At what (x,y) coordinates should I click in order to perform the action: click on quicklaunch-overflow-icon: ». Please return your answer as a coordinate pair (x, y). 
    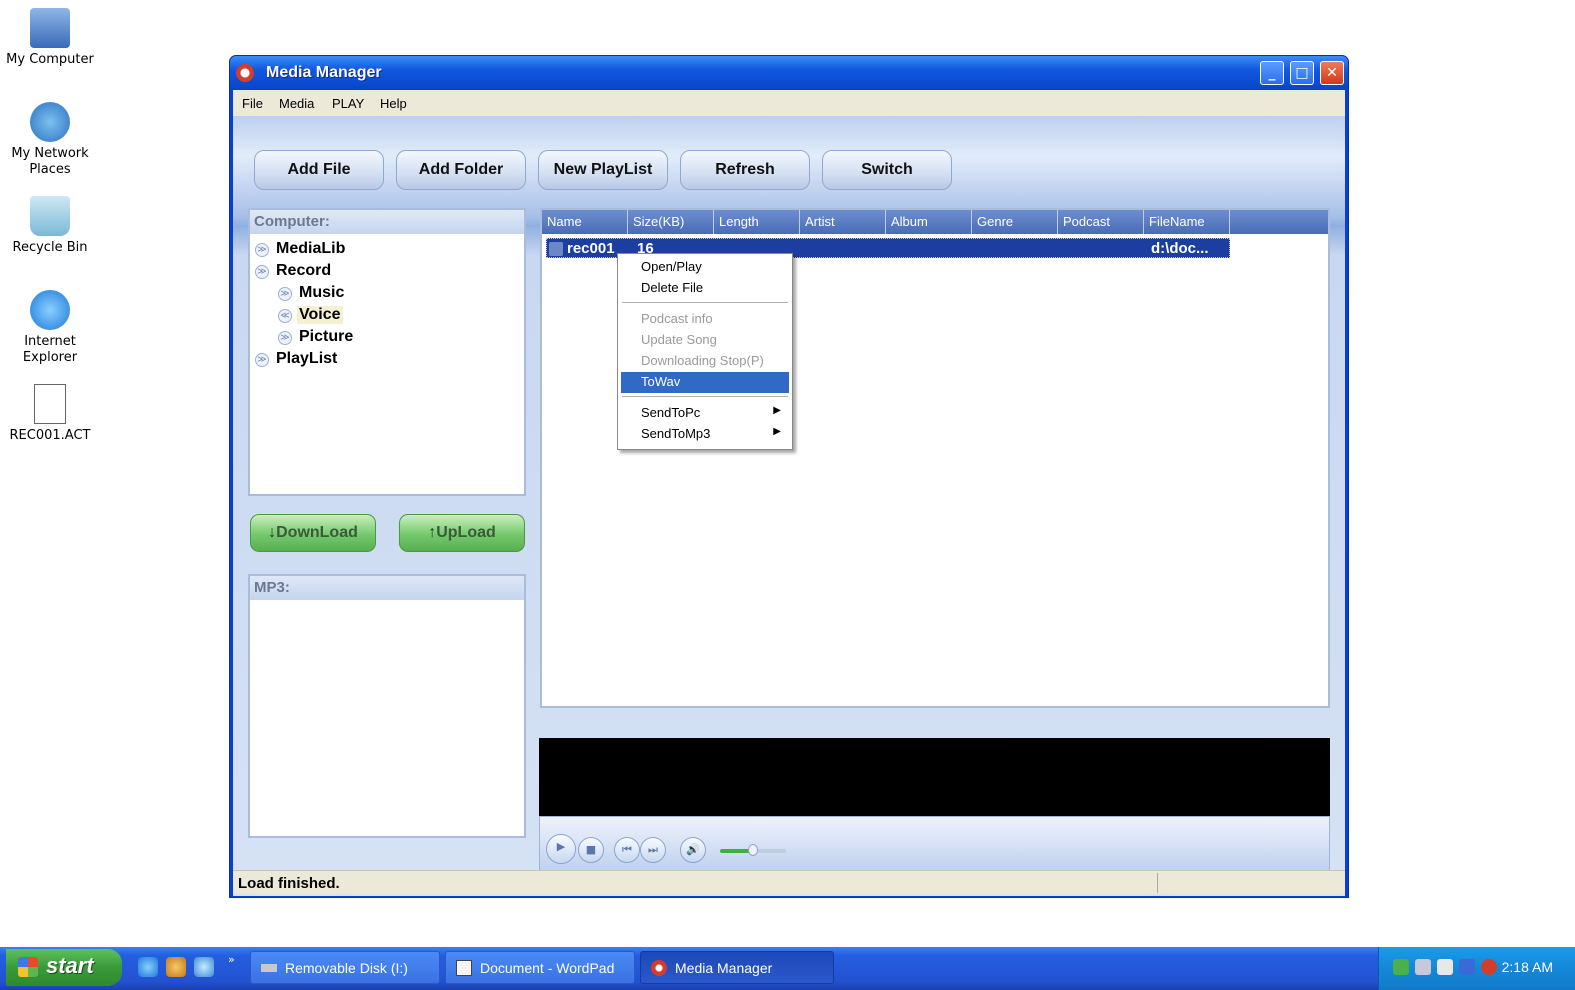
    Looking at the image, I should click on (231, 959).